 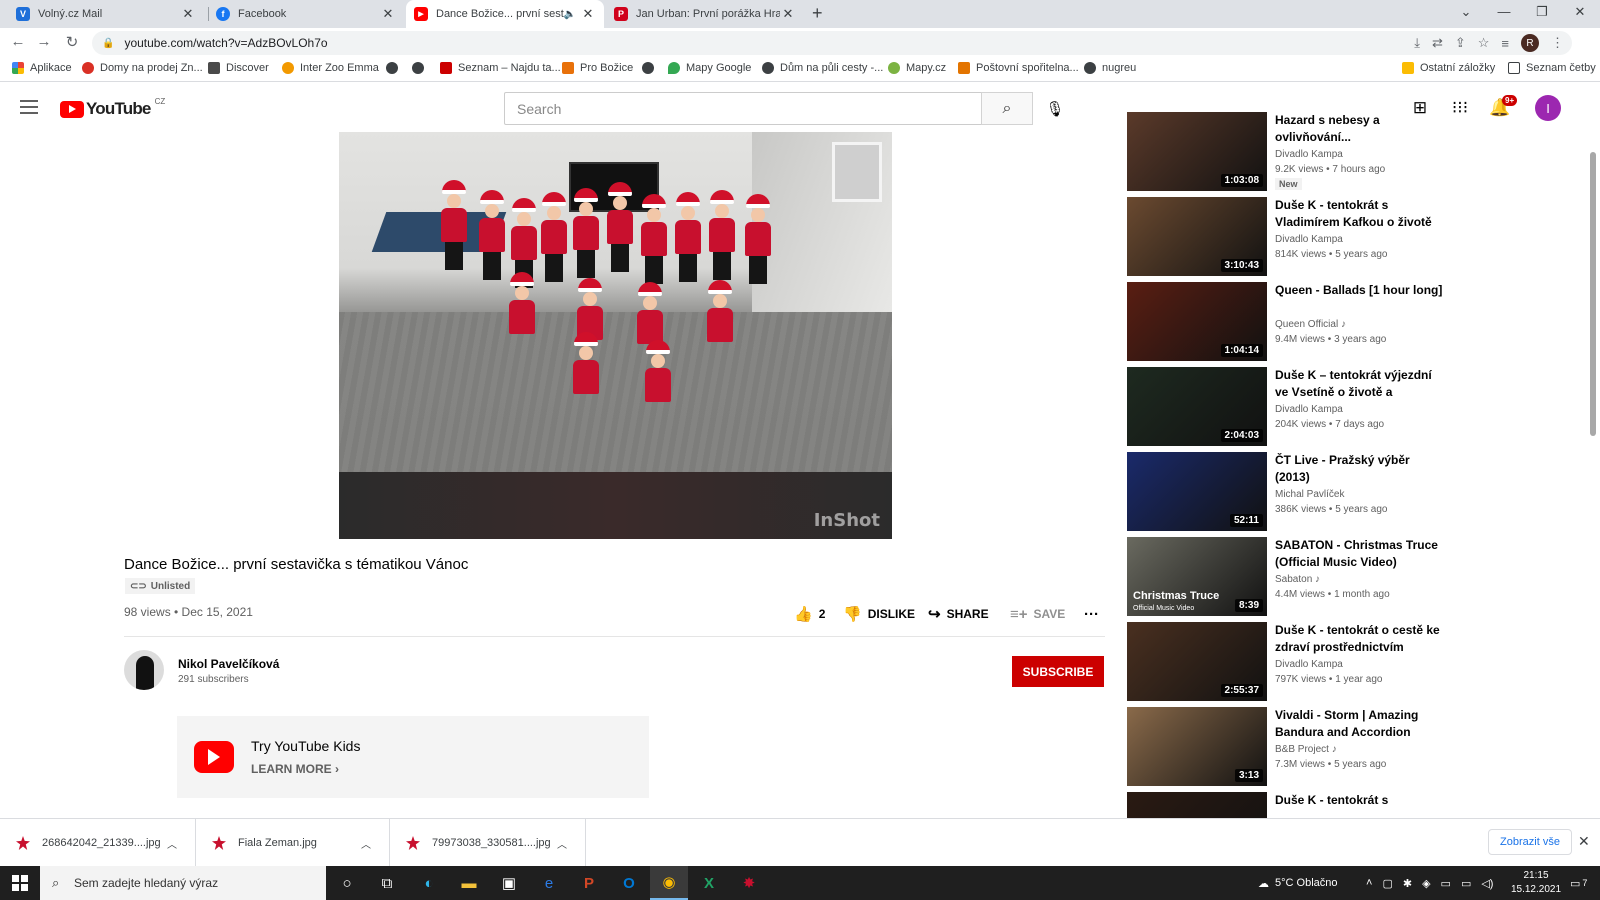 I want to click on restore-icon: ❐, so click(x=1542, y=12).